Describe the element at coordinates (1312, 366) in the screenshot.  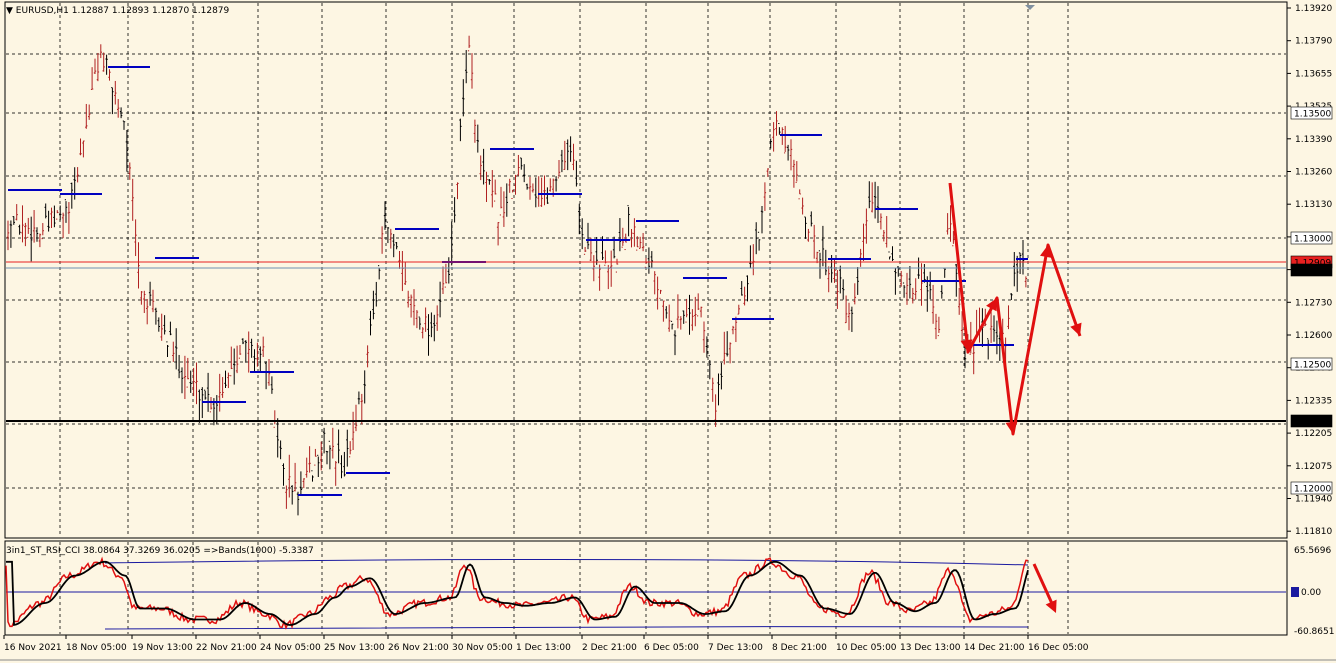
I see `price-level-label: 1.12500` at that location.